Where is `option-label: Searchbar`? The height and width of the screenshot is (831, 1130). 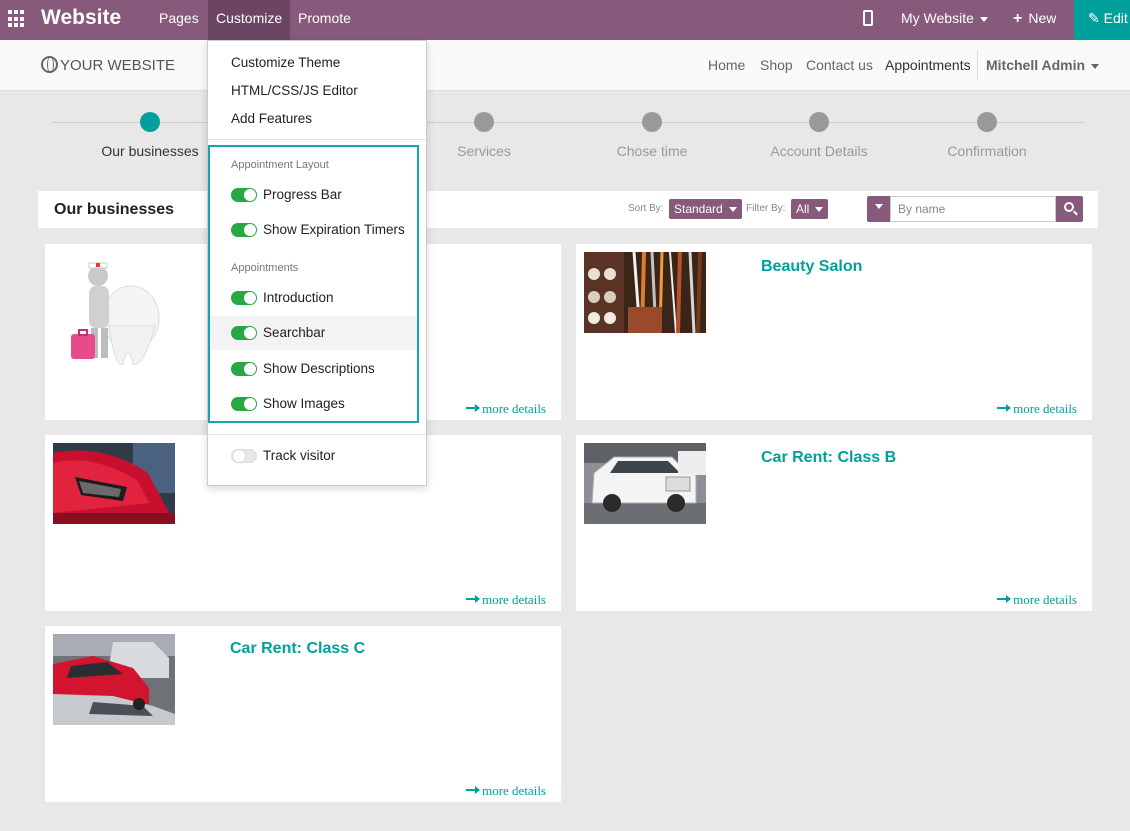
option-label: Searchbar is located at coordinates (294, 332).